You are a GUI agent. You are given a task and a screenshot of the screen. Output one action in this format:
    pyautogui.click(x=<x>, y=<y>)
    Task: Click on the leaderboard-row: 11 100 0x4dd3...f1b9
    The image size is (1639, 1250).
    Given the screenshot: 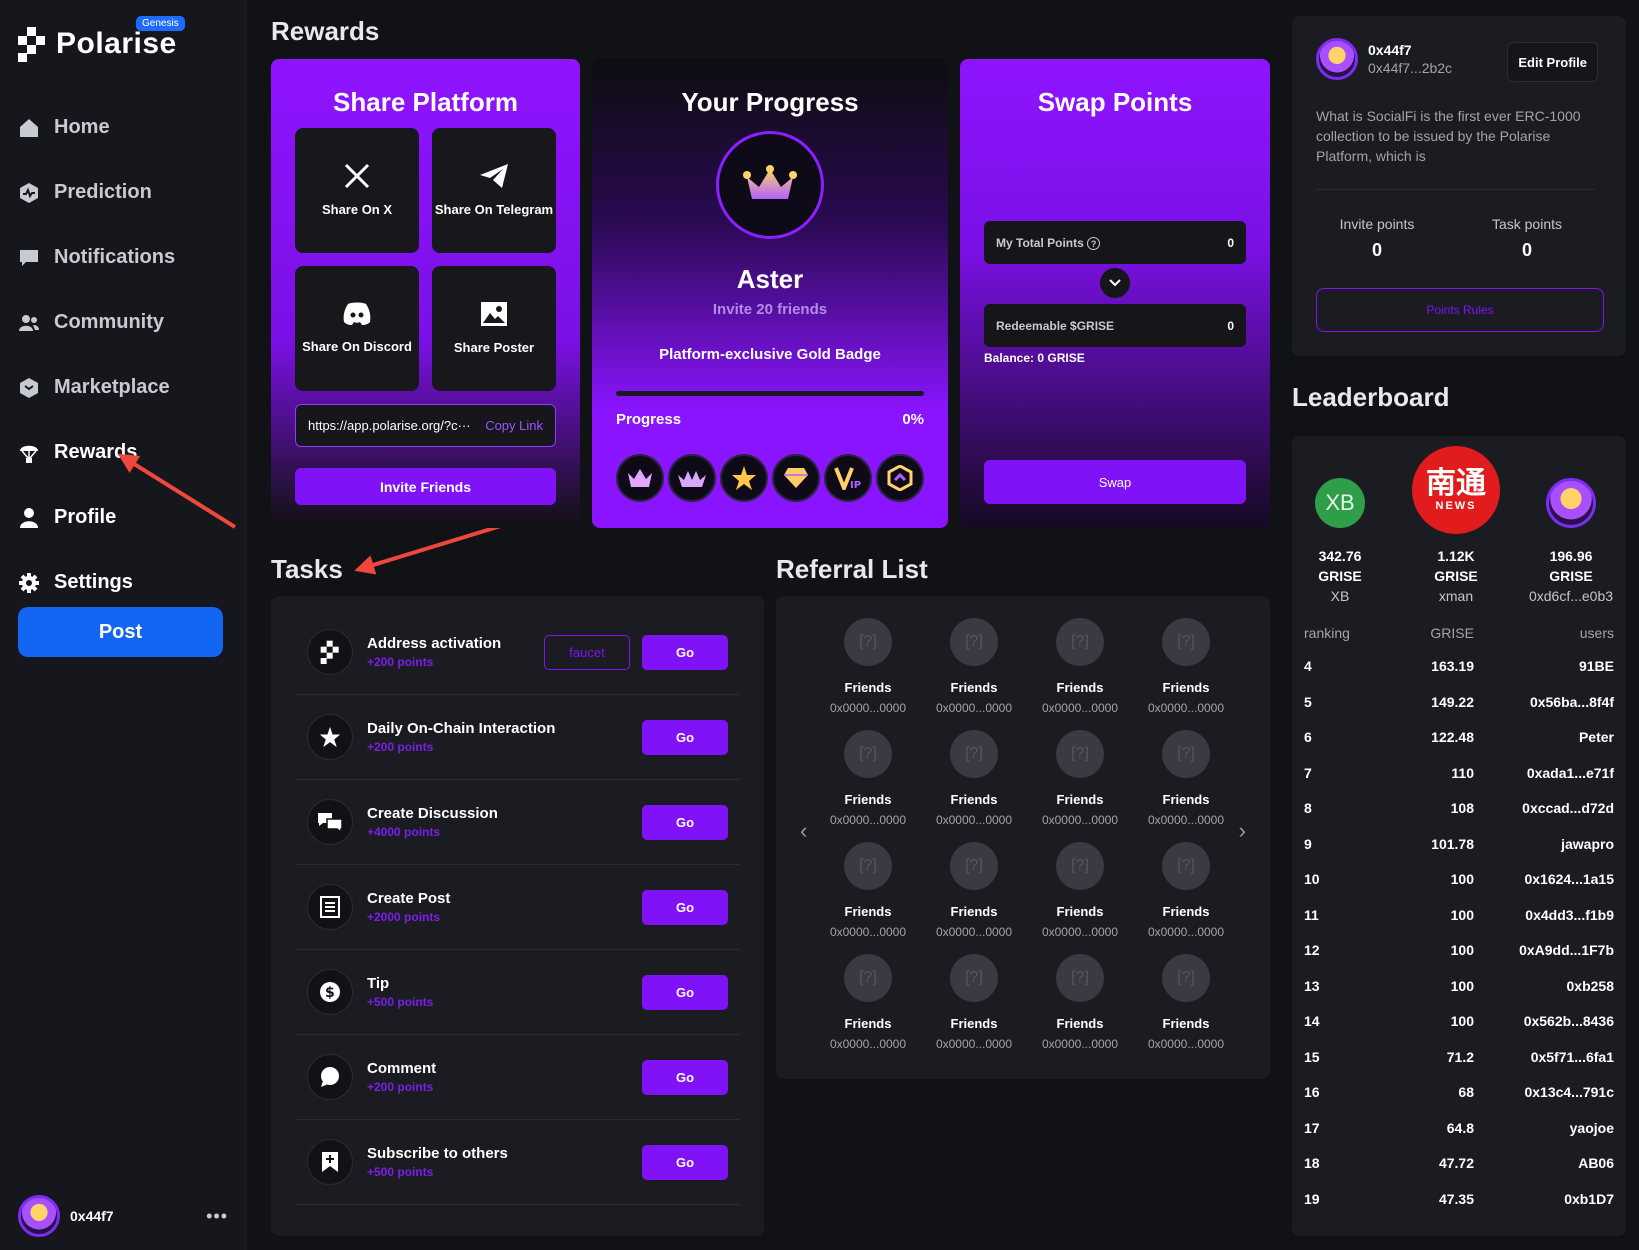 What is the action you would take?
    pyautogui.click(x=1459, y=915)
    